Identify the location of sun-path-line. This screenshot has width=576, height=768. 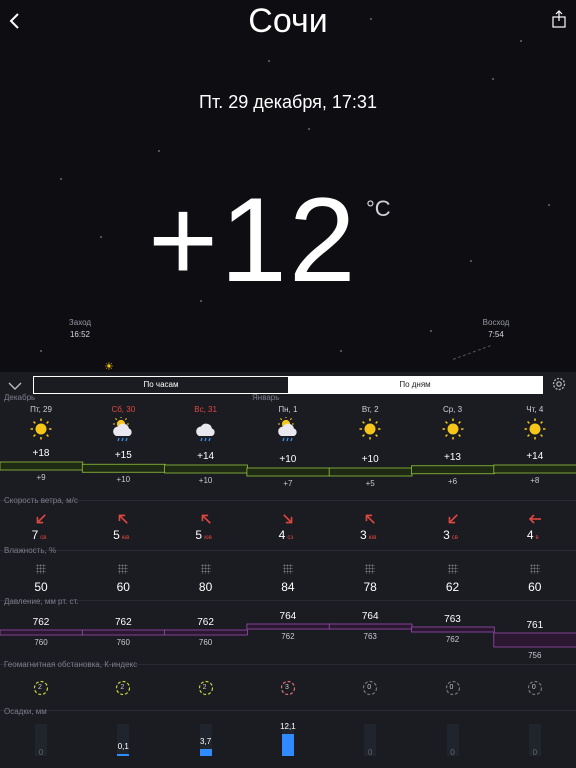
(472, 353).